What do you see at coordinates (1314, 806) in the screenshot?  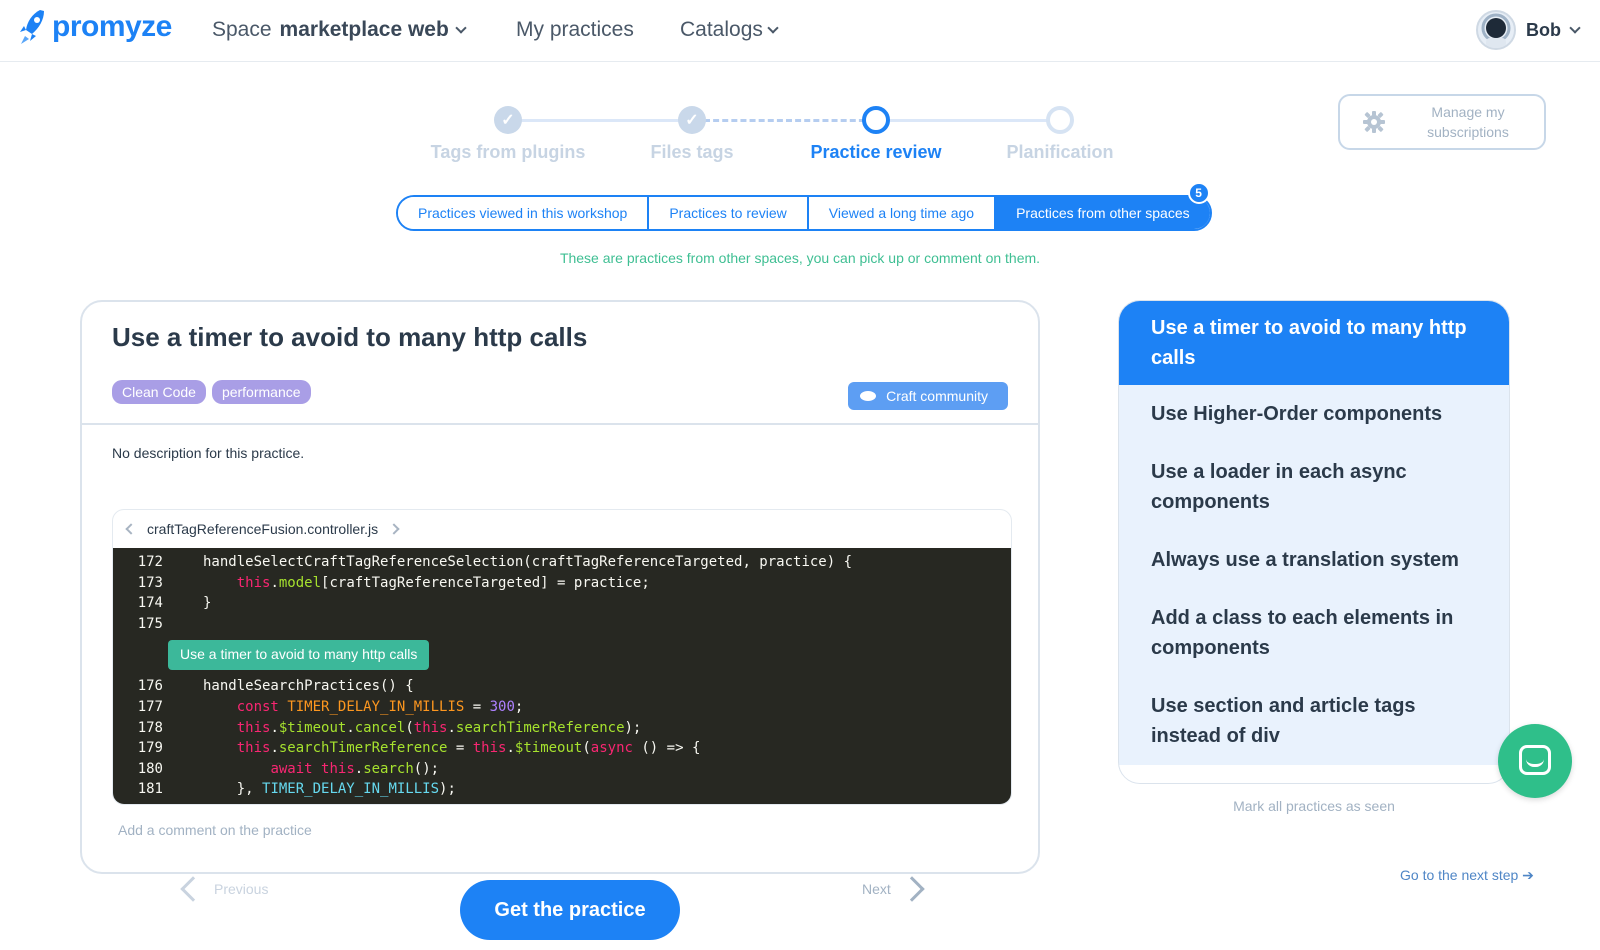 I see `mark-all-seen-link: Mark all practices as seen` at bounding box center [1314, 806].